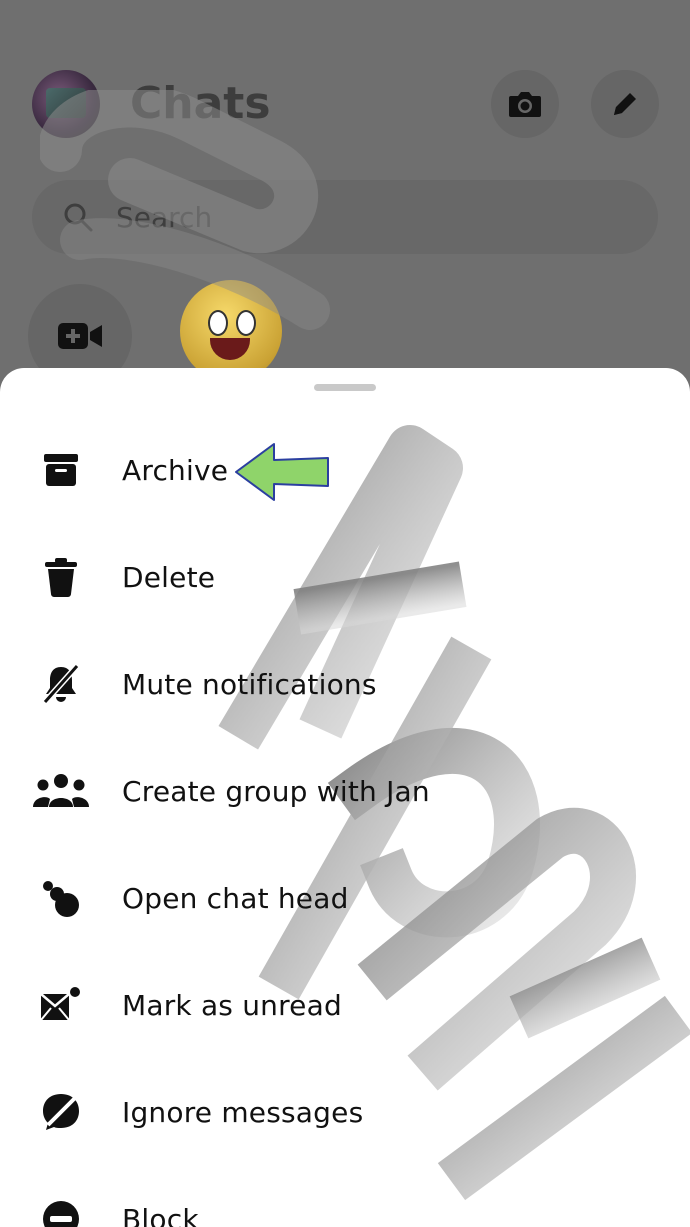 The image size is (690, 1227). Describe the element at coordinates (345, 387) in the screenshot. I see `sheet-drag-handle` at that location.